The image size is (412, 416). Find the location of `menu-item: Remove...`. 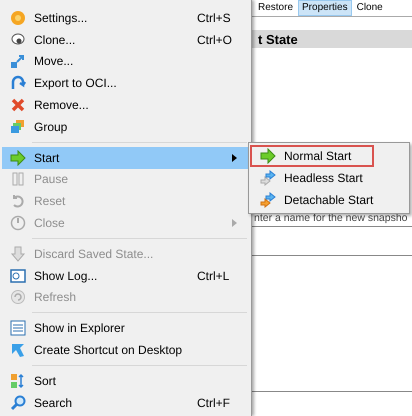

menu-item: Remove... is located at coordinates (125, 105).